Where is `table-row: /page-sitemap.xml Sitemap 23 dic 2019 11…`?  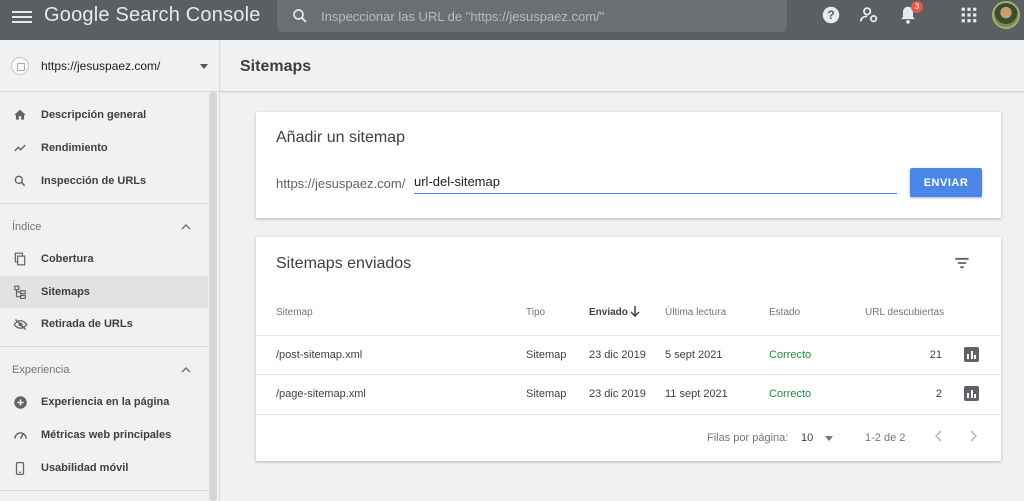
table-row: /page-sitemap.xml Sitemap 23 dic 2019 11… is located at coordinates (628, 393).